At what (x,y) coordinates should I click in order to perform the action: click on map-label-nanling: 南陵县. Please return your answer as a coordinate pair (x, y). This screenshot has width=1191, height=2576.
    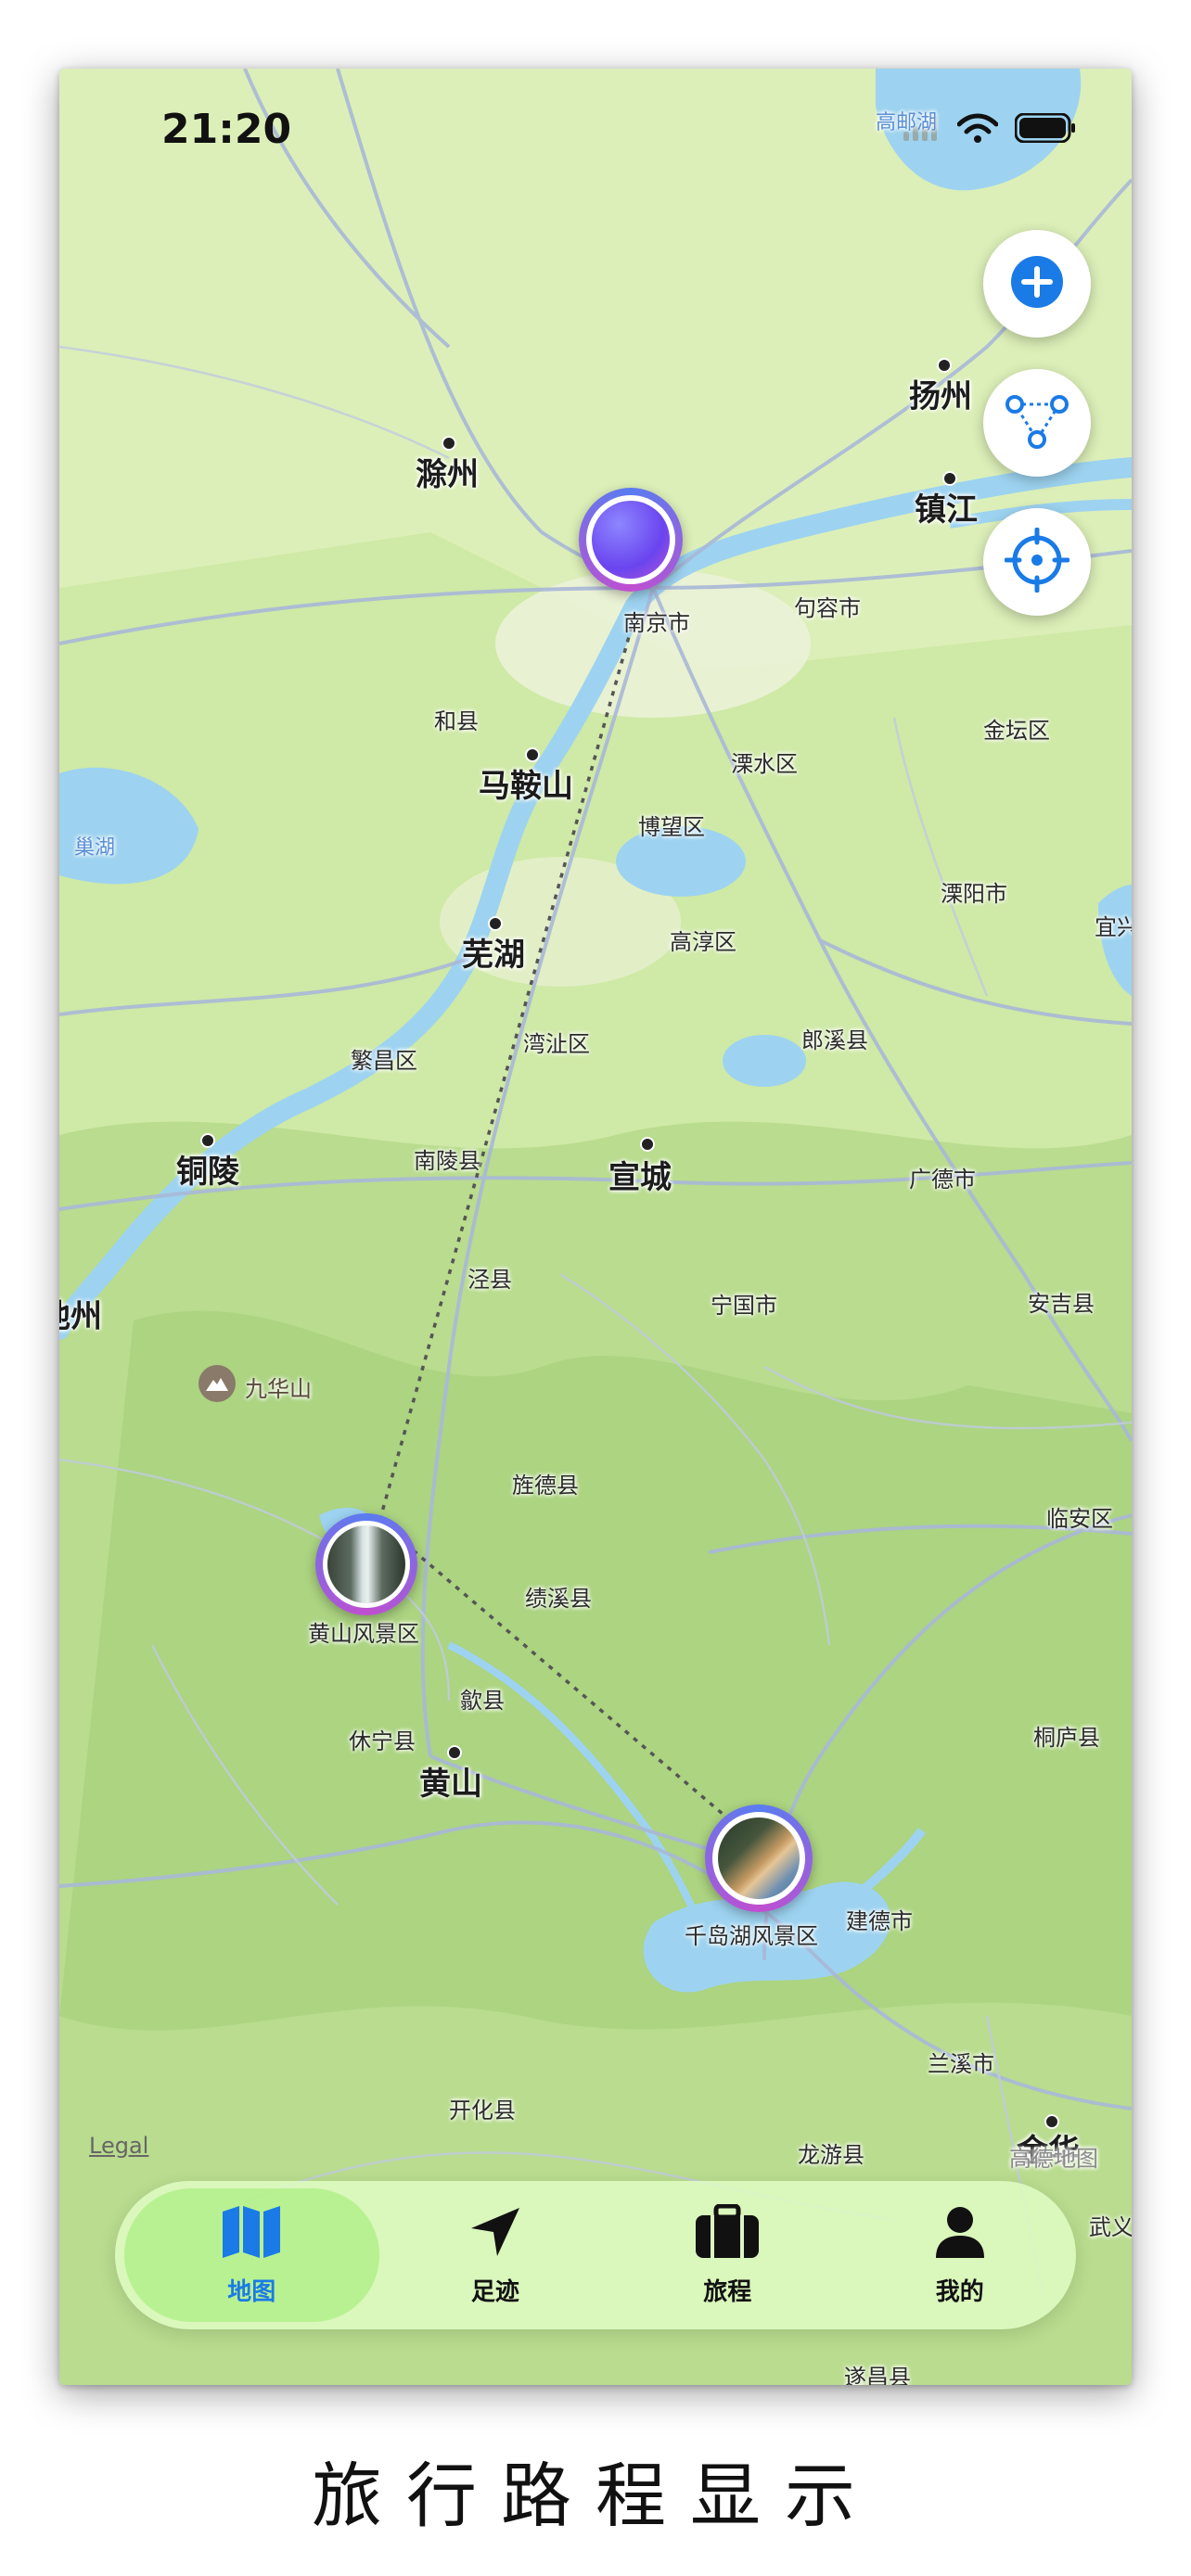
    Looking at the image, I should click on (447, 1158).